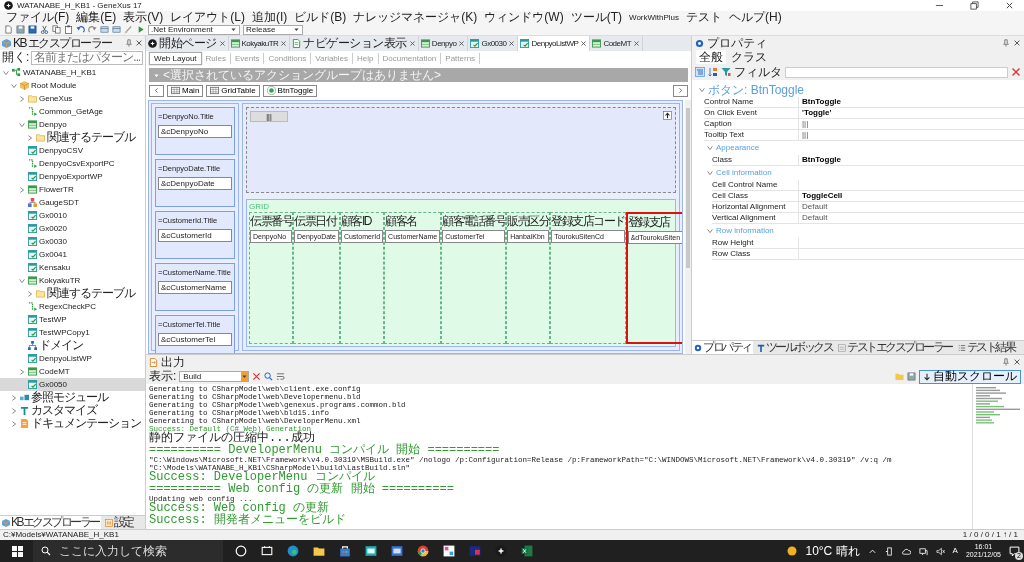 The height and width of the screenshot is (562, 1024). What do you see at coordinates (974, 5) in the screenshot?
I see `restore-icon` at bounding box center [974, 5].